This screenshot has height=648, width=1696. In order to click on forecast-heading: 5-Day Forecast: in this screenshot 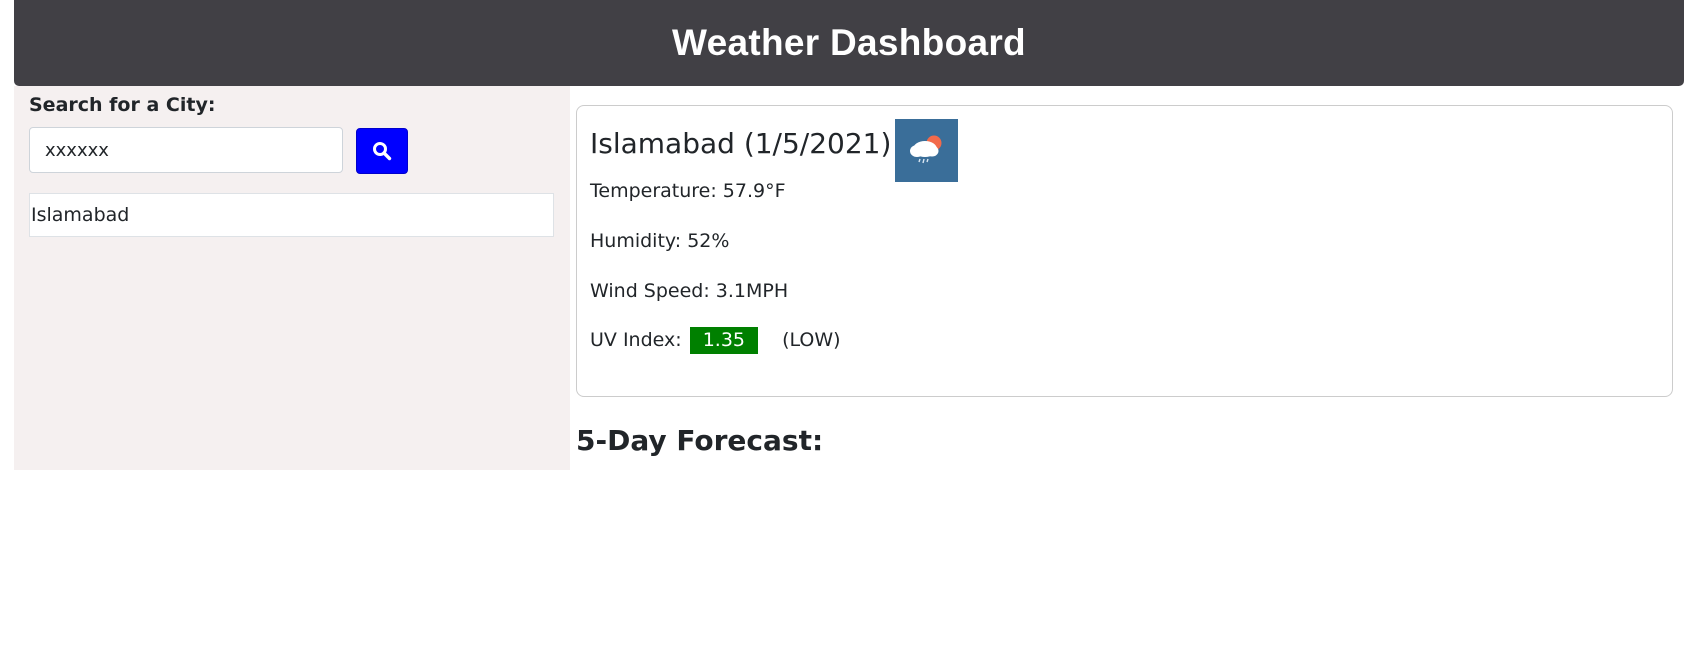, I will do `click(700, 440)`.